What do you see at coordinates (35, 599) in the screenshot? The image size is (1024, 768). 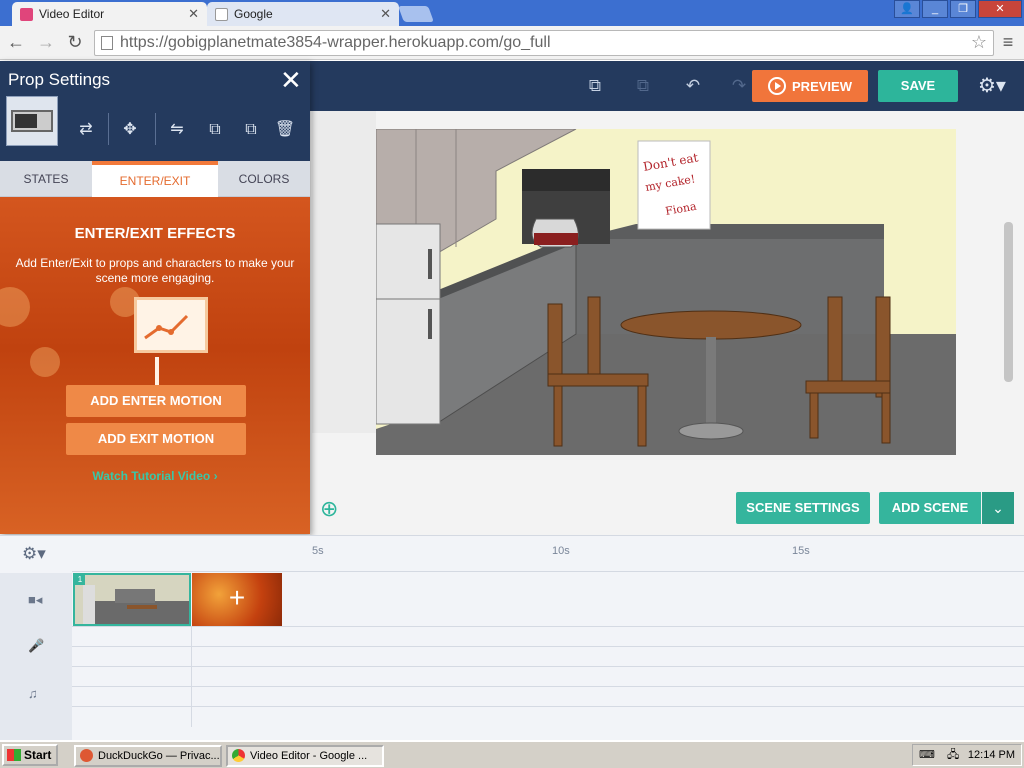 I see `video-camera-icon: ■◂` at bounding box center [35, 599].